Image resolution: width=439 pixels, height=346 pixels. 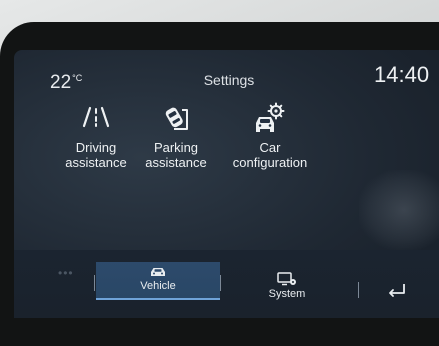 What do you see at coordinates (77, 78) in the screenshot?
I see `temperature-unit: °C` at bounding box center [77, 78].